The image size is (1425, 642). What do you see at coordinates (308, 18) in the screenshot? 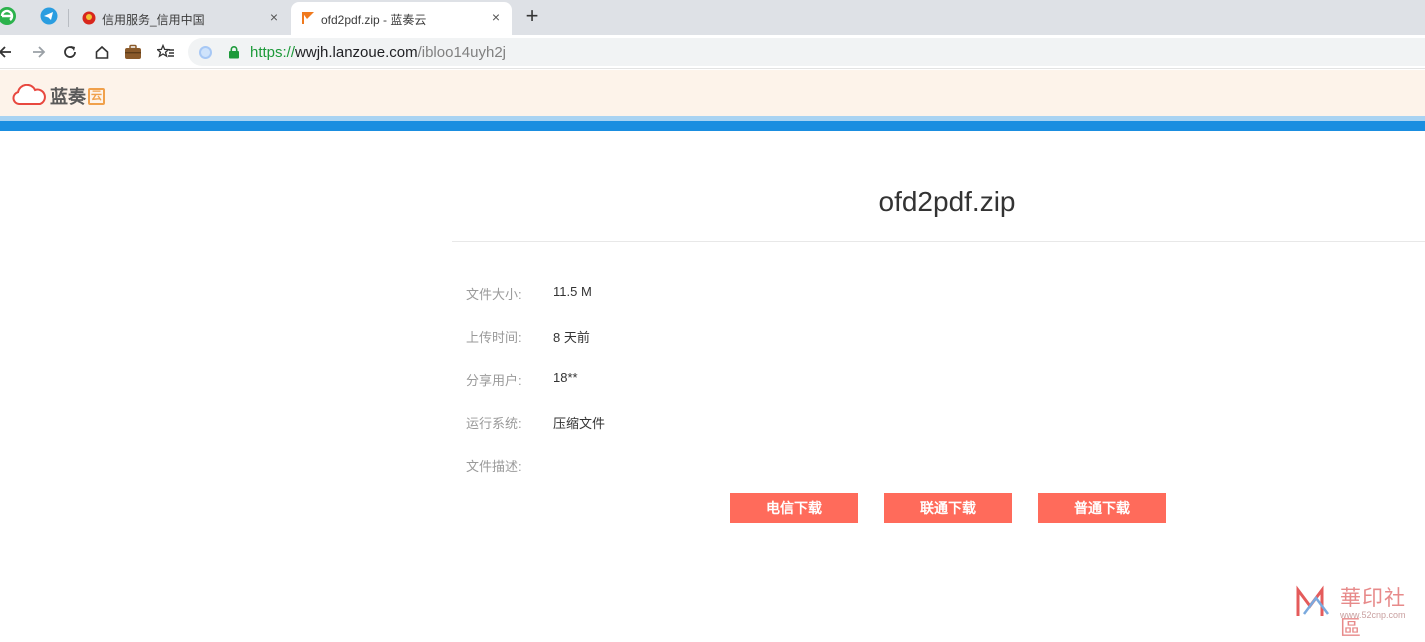
I see `lanzou-flag-icon` at bounding box center [308, 18].